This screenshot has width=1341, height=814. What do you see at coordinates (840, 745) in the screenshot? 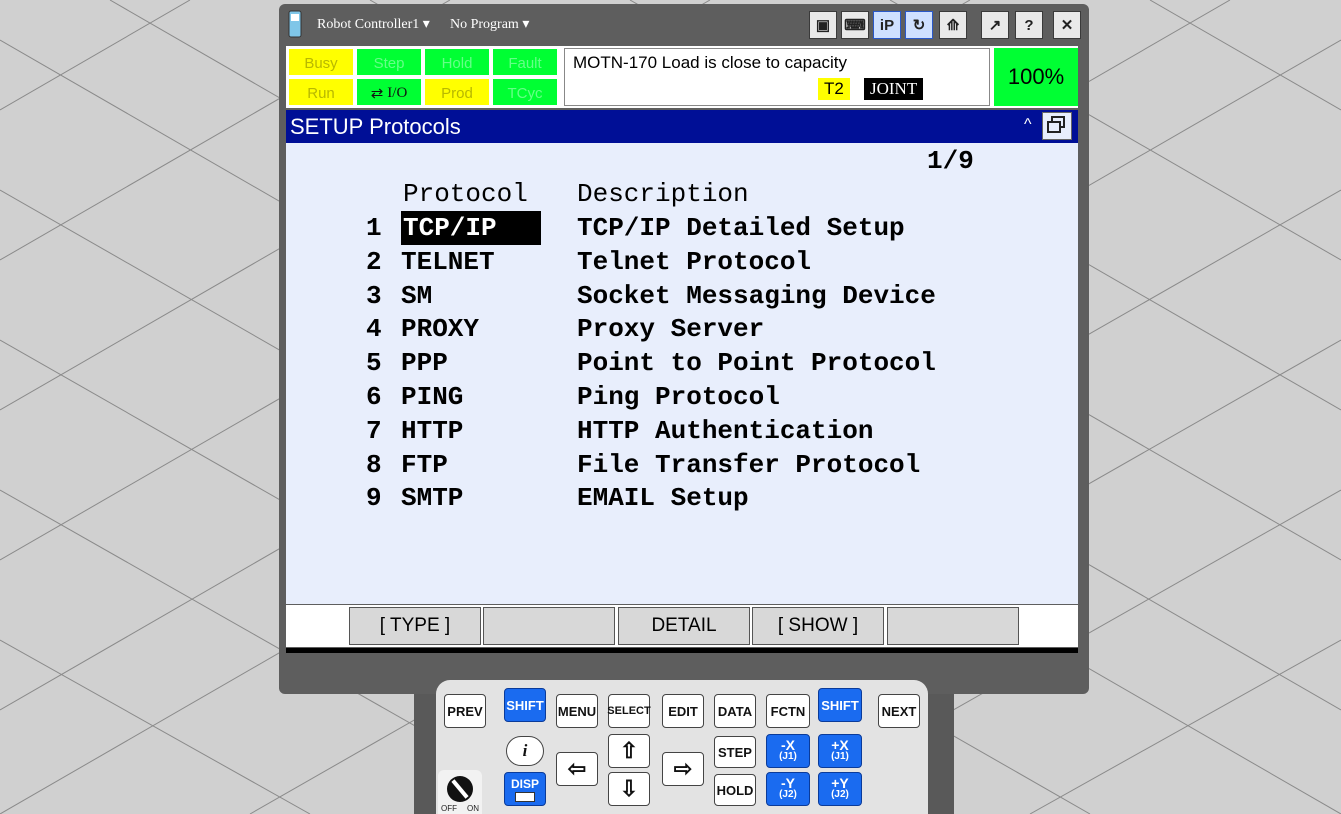
I see `jog-plus-x-label: +X` at bounding box center [840, 745].